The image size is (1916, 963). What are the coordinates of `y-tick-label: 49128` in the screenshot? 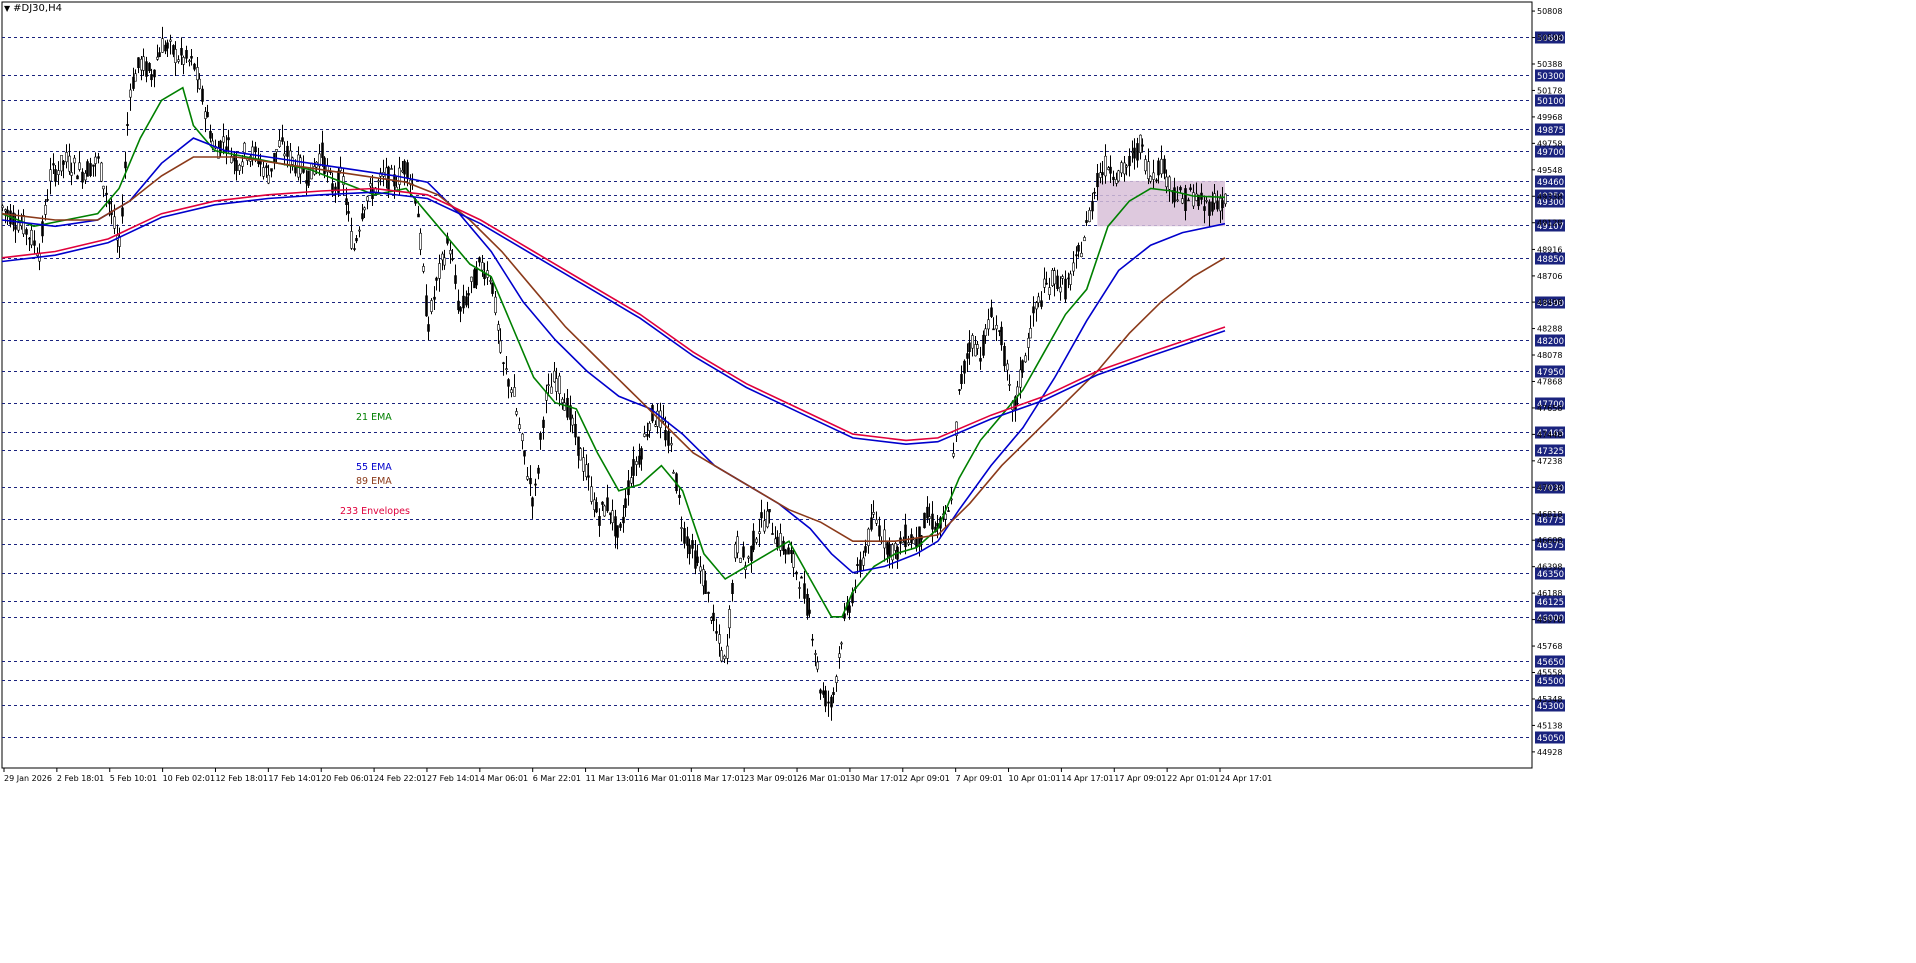 It's located at (1549, 223).